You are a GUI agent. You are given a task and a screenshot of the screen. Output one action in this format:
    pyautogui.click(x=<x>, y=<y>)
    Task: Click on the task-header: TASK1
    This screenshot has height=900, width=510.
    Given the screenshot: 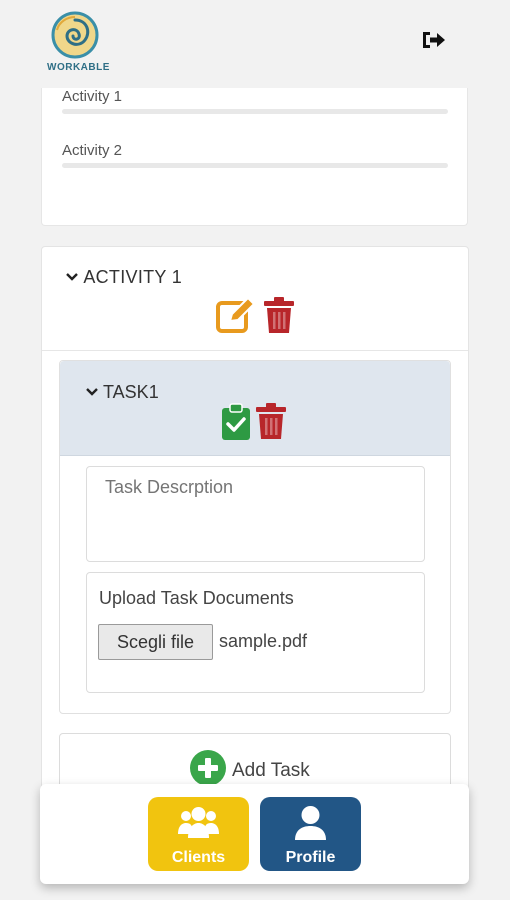 What is the action you would take?
    pyautogui.click(x=255, y=408)
    